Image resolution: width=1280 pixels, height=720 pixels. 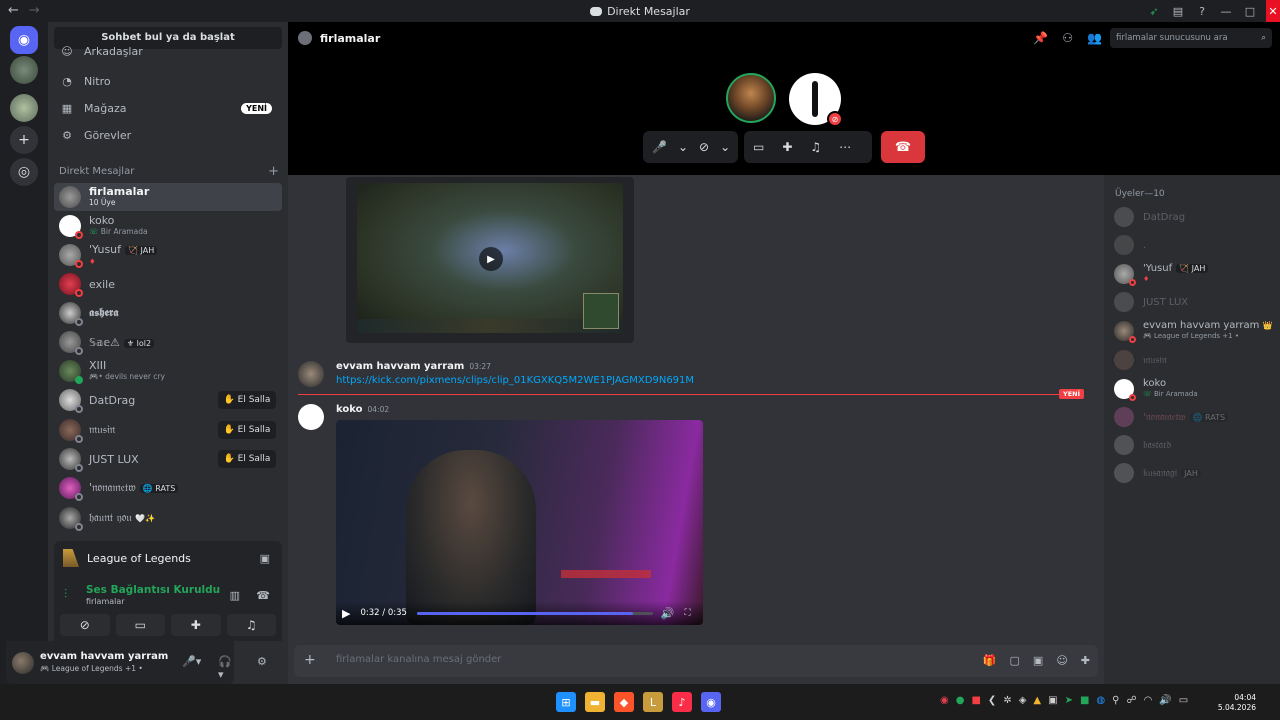 I want to click on add-server-icon: +, so click(x=24, y=140).